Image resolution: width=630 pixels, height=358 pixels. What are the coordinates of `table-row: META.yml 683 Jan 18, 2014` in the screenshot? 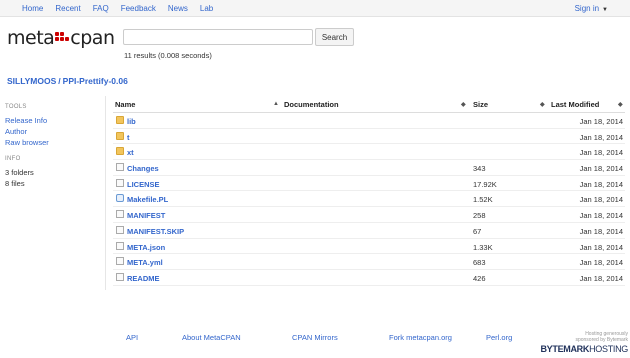 It's located at (369, 262).